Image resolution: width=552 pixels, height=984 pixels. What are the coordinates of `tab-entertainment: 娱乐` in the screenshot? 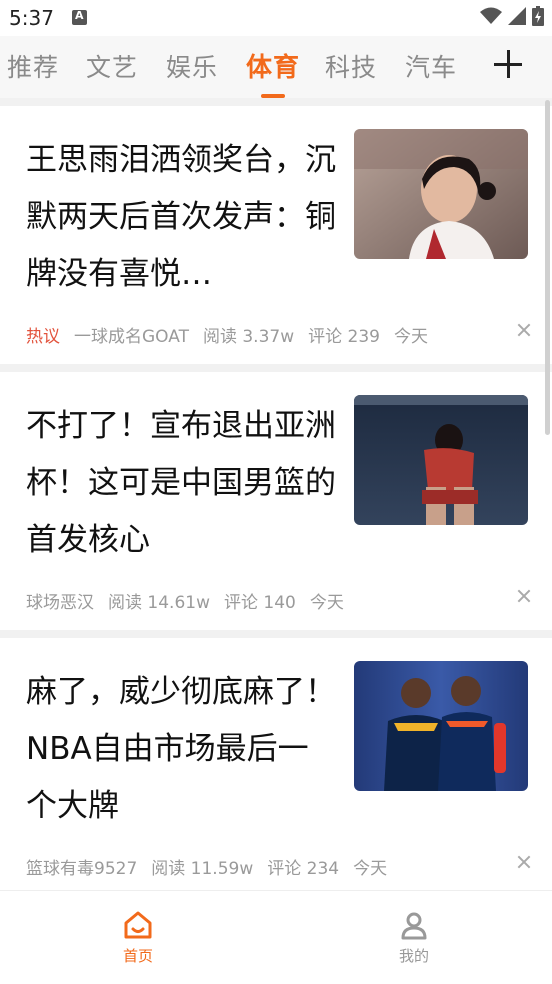 It's located at (192, 66).